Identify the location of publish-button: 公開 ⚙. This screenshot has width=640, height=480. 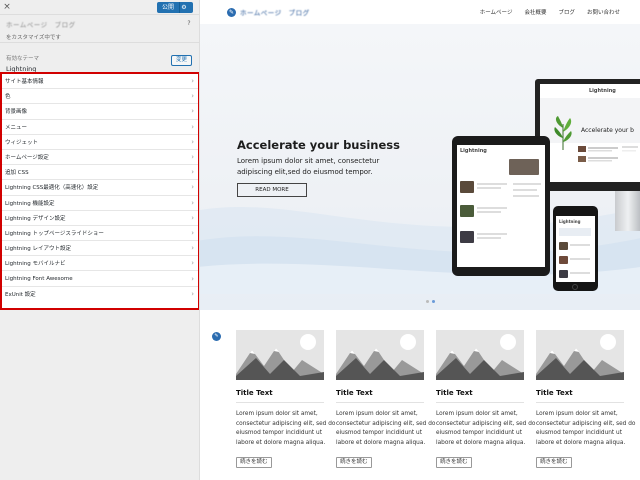
(174, 7).